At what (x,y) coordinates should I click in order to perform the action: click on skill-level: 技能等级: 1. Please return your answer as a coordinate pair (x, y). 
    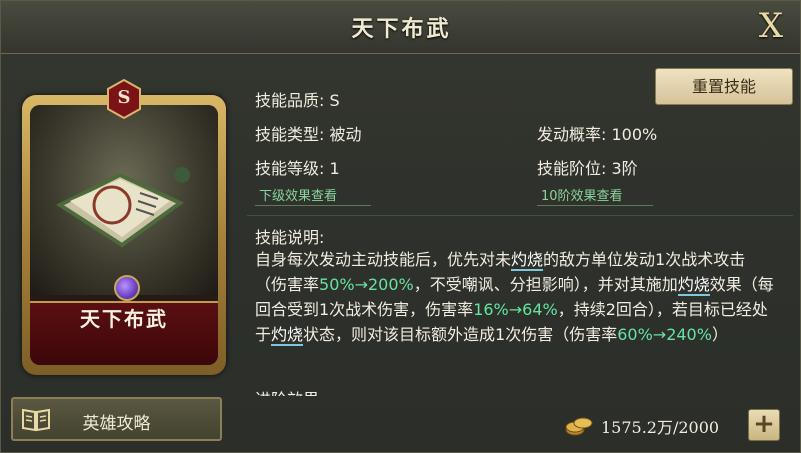
    Looking at the image, I should click on (297, 168).